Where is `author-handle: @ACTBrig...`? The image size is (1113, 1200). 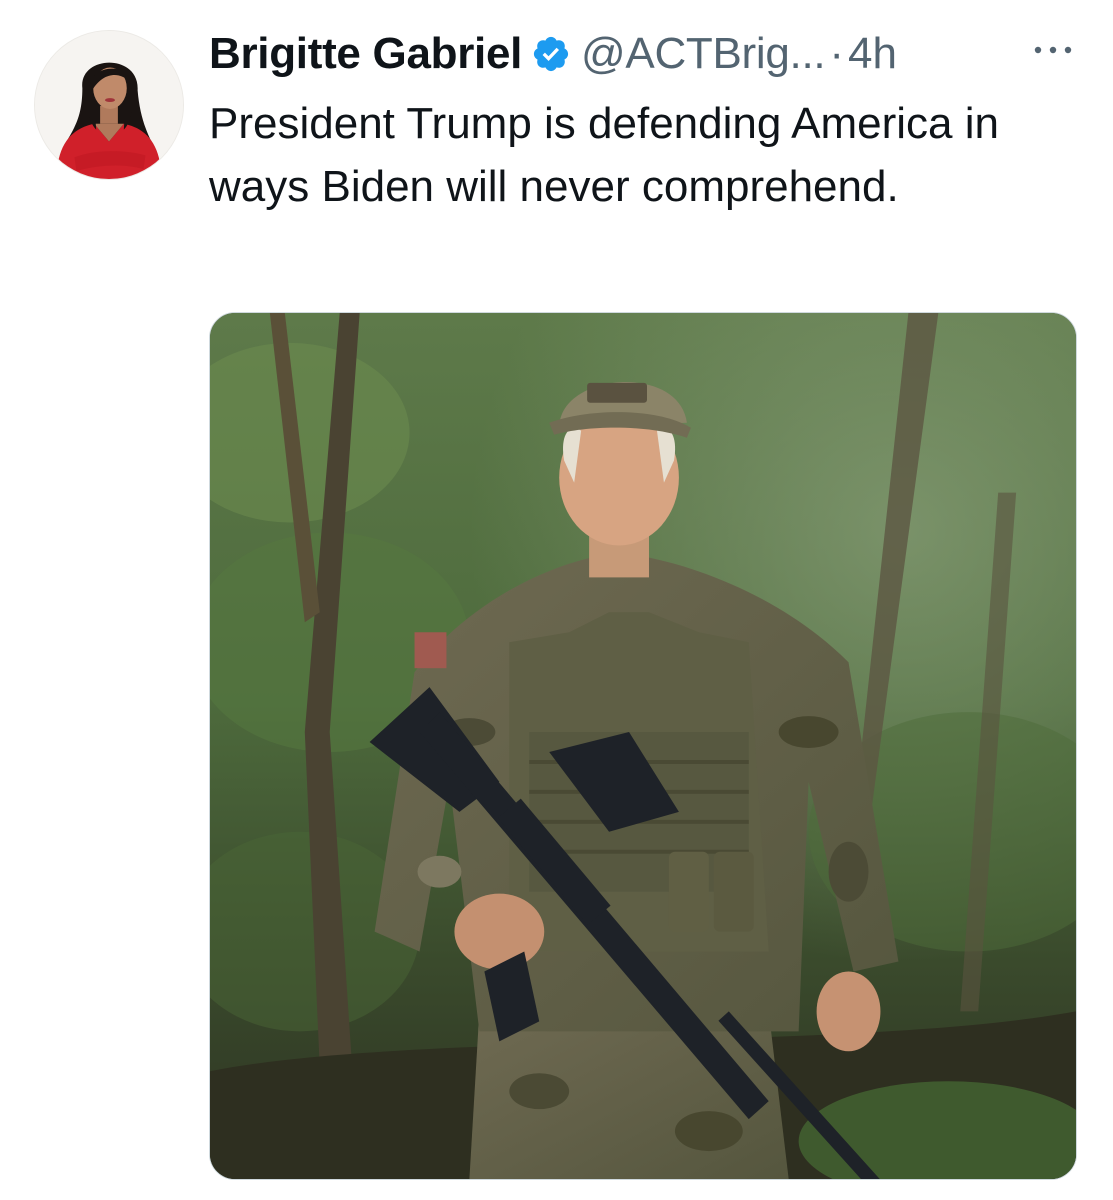
author-handle: @ACTBrig... is located at coordinates (703, 54).